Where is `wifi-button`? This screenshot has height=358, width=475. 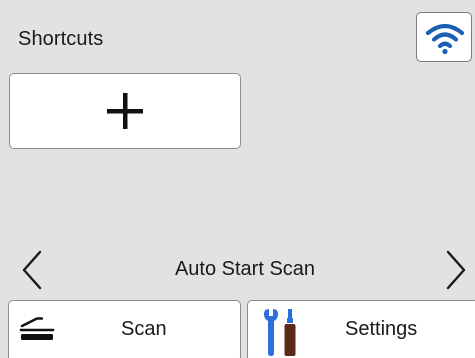 wifi-button is located at coordinates (444, 37).